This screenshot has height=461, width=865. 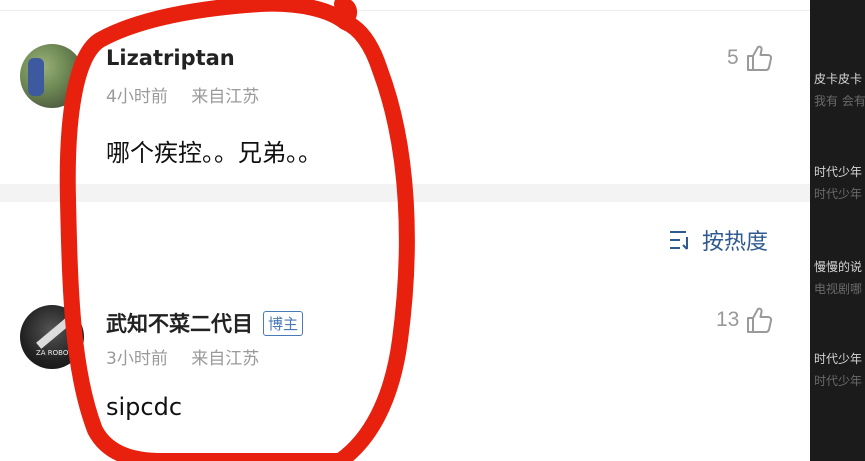 I want to click on like-button: 5, so click(x=750, y=58).